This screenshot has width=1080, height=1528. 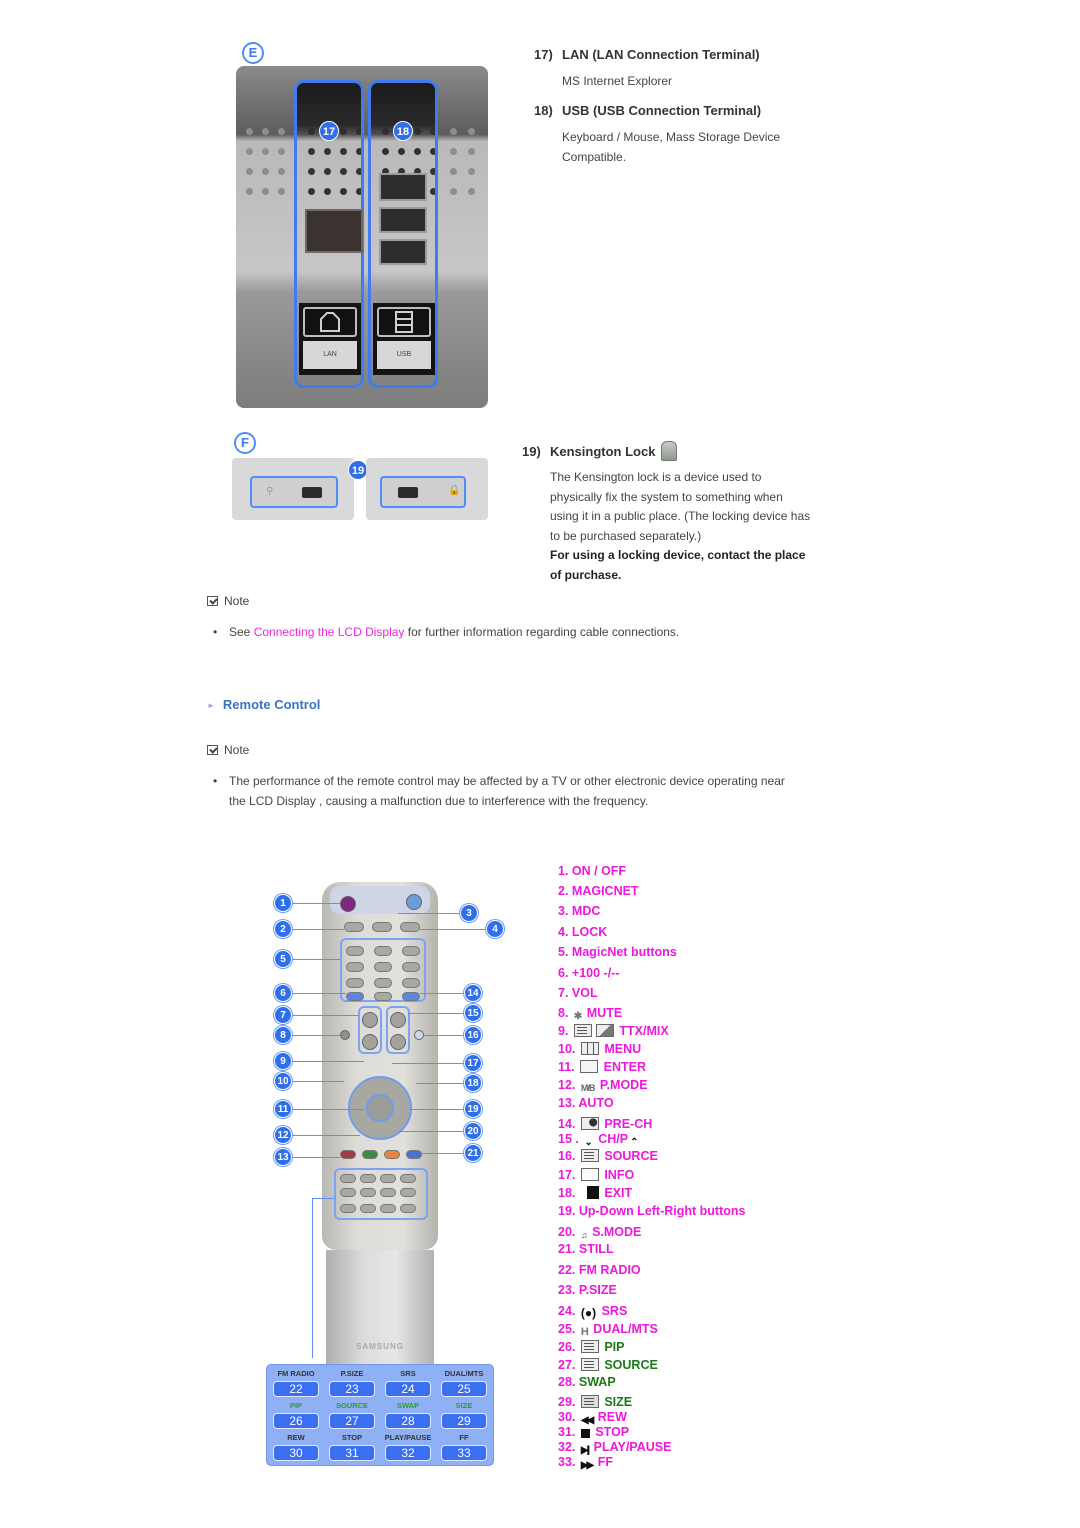 What do you see at coordinates (296, 1389) in the screenshot?
I see `key-number-22: 22` at bounding box center [296, 1389].